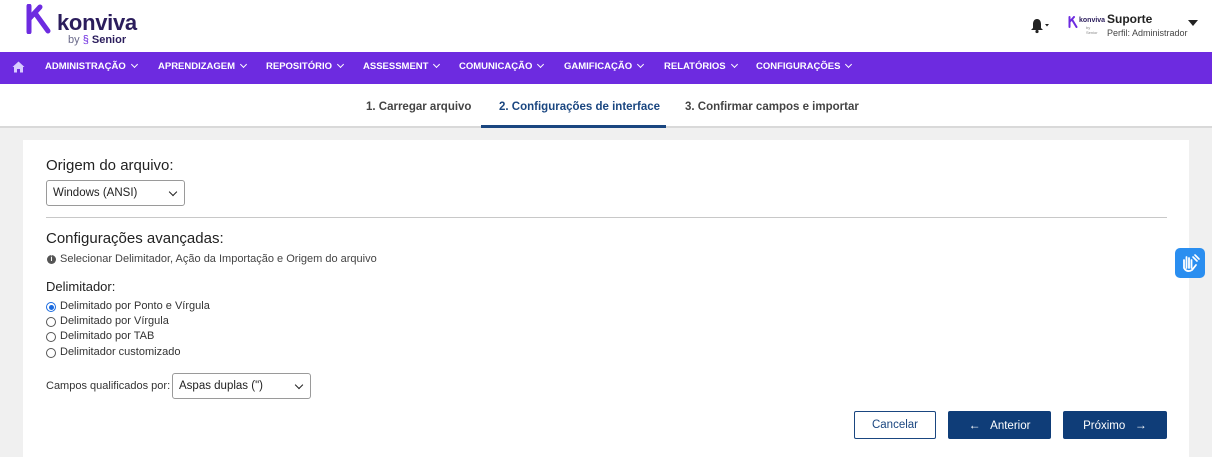 The width and height of the screenshot is (1212, 457). Describe the element at coordinates (1092, 30) in the screenshot. I see `user-logo-sub: by Senior` at that location.